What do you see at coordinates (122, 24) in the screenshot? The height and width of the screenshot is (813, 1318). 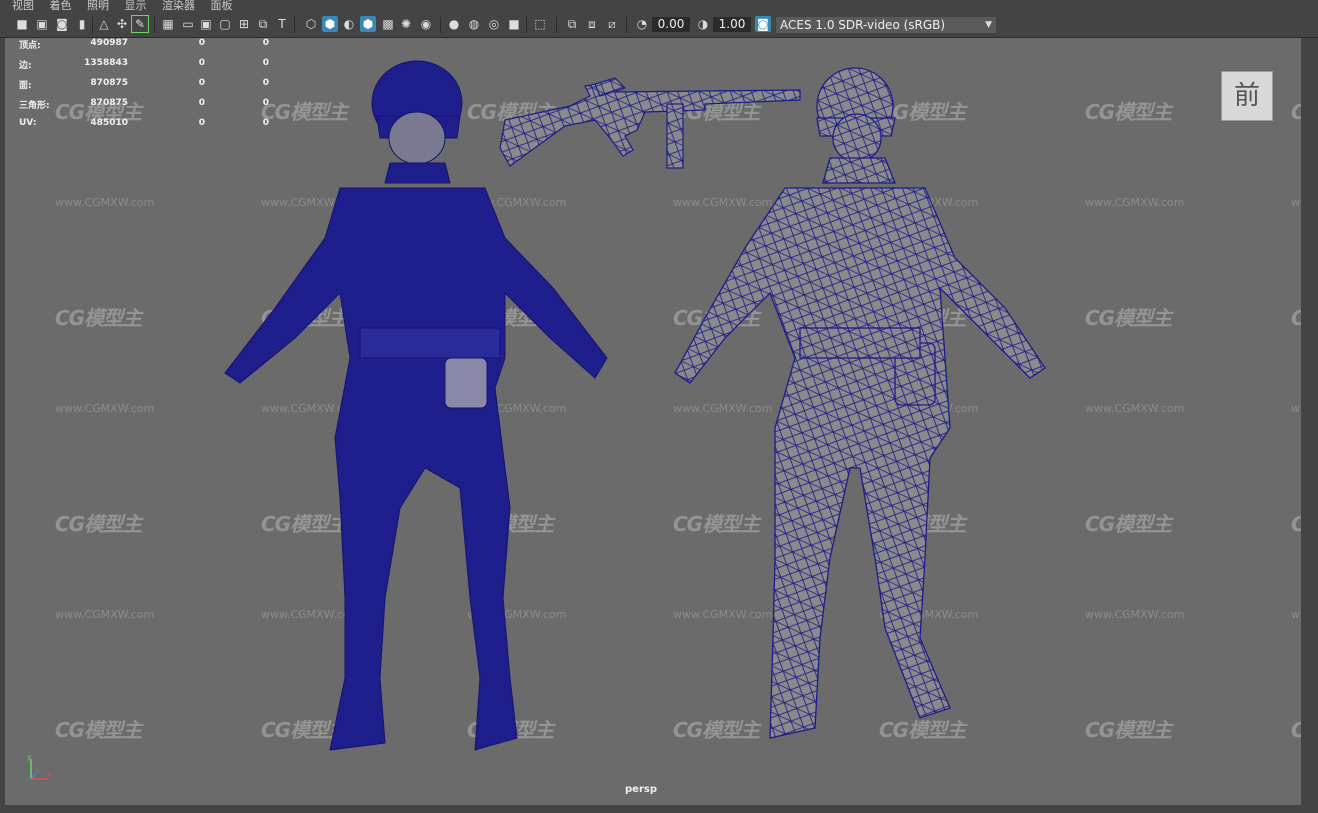 I see `2d-pan-zoom-icon: ✣` at bounding box center [122, 24].